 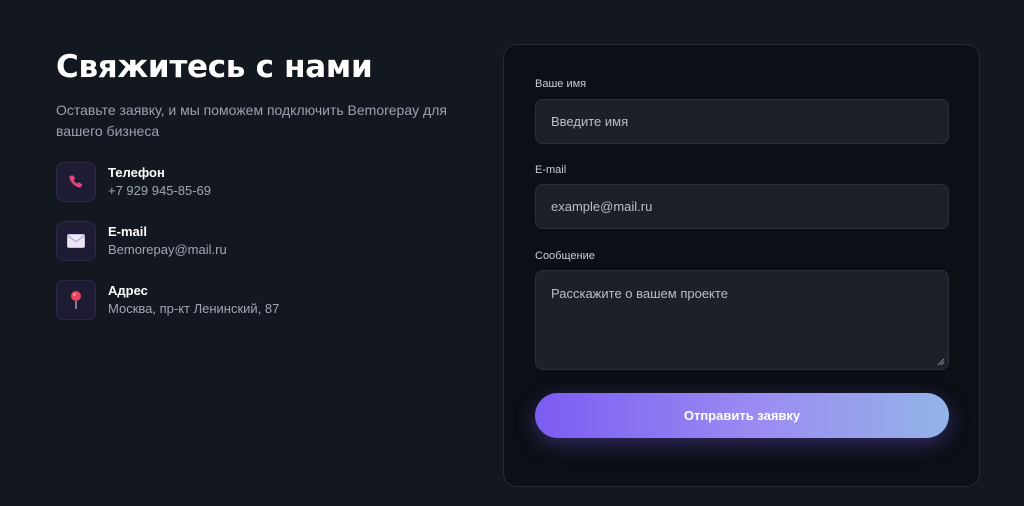 What do you see at coordinates (742, 121) in the screenshot?
I see `name-input: Введите имя` at bounding box center [742, 121].